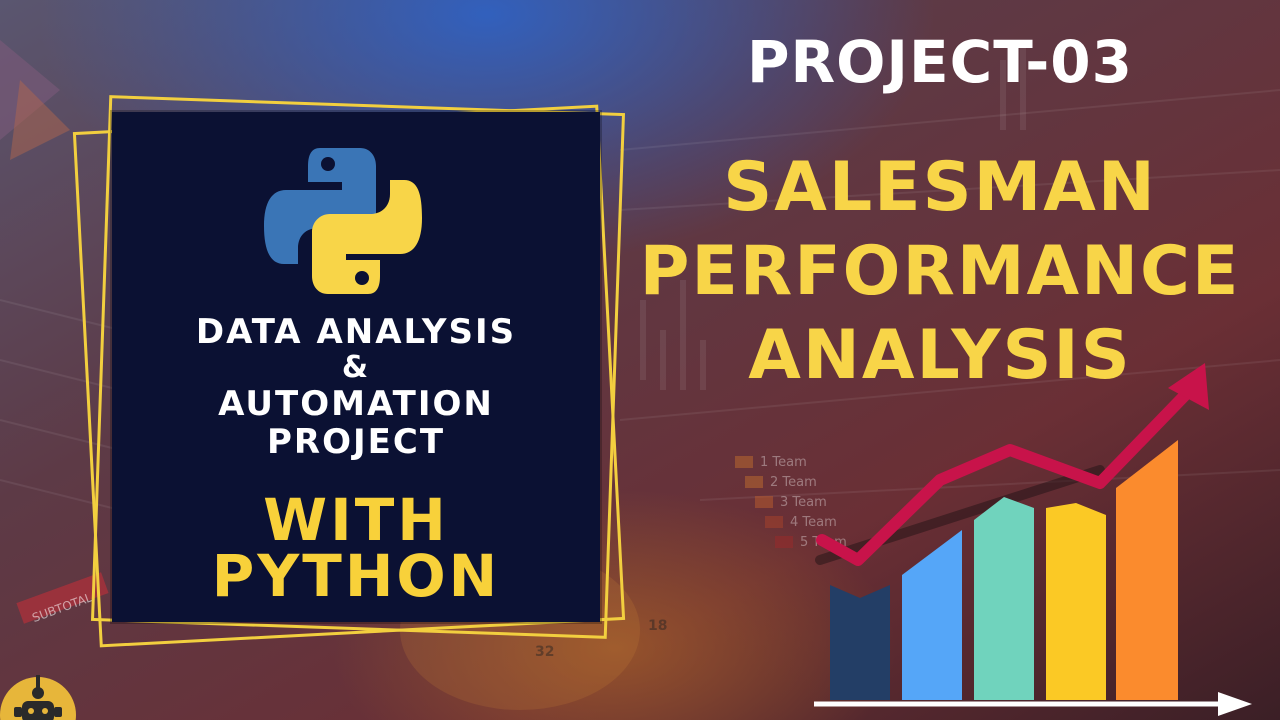  Describe the element at coordinates (657, 626) in the screenshot. I see `bg-pie-value-2: 18` at that location.